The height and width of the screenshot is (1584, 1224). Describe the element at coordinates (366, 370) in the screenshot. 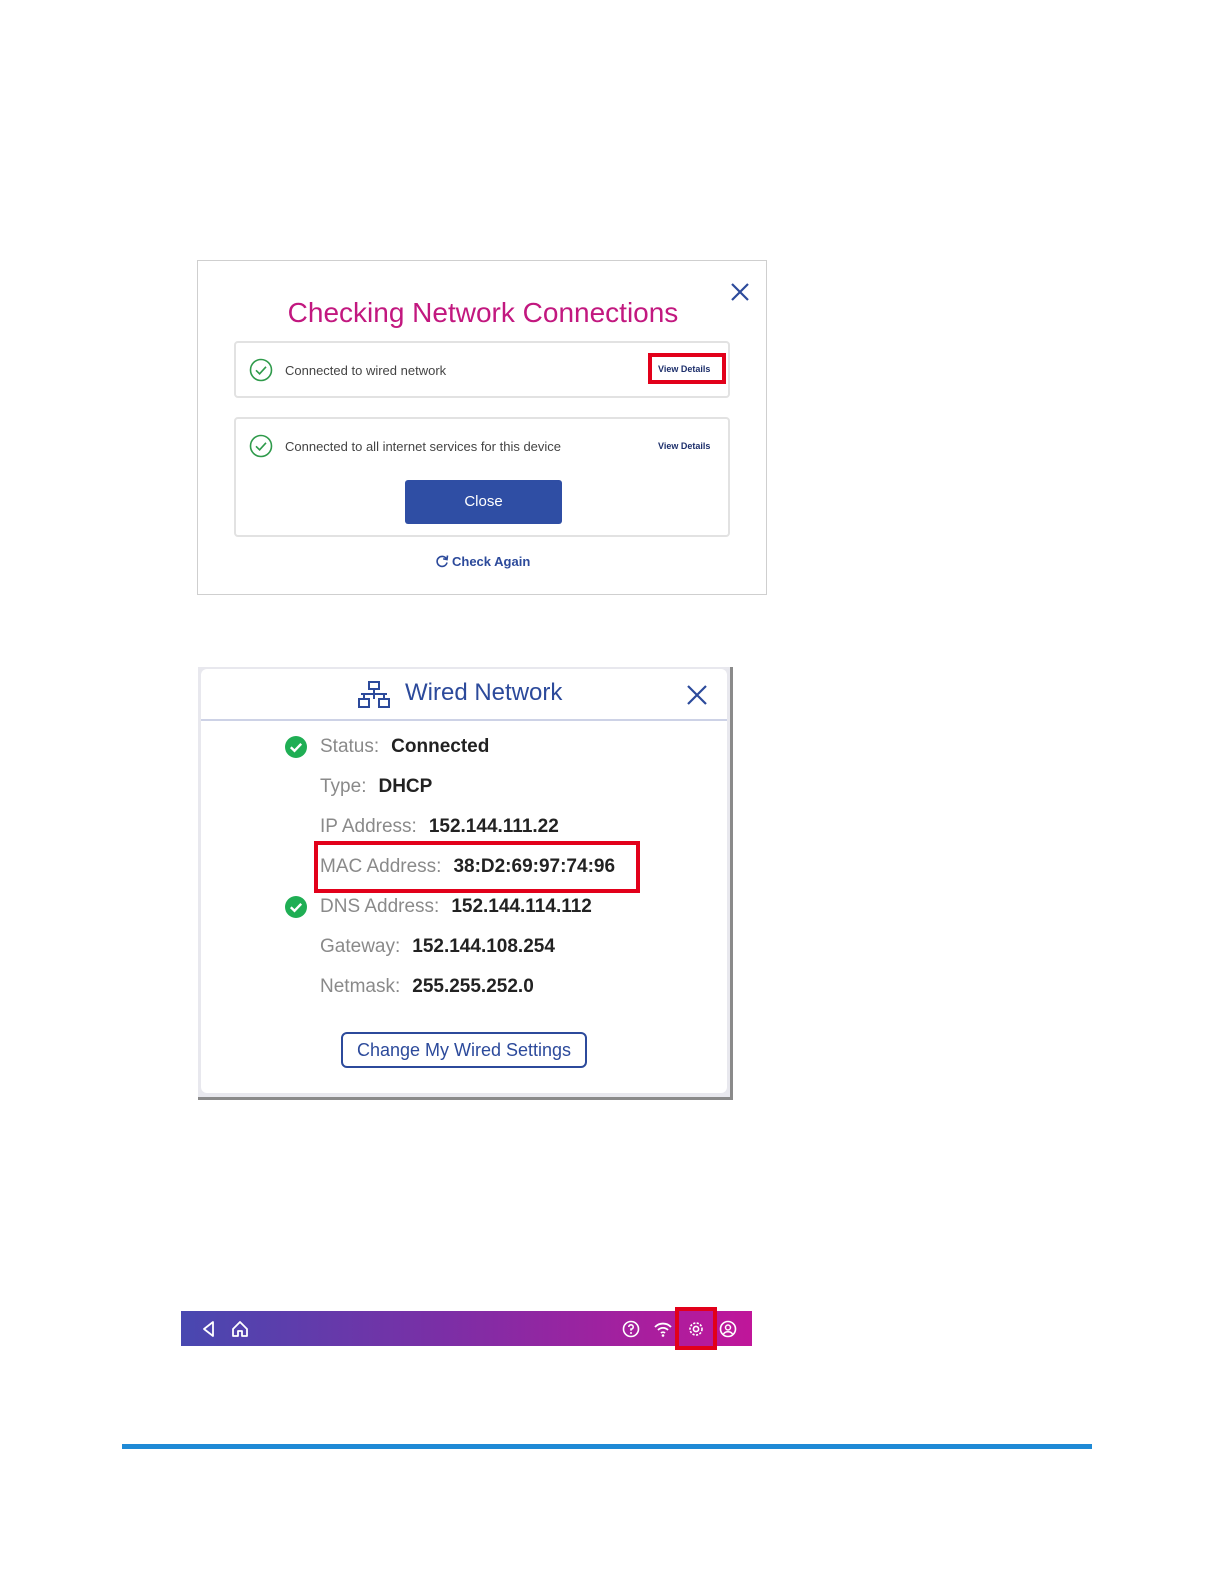

I see `wired-status-text: Connected to wired network` at that location.